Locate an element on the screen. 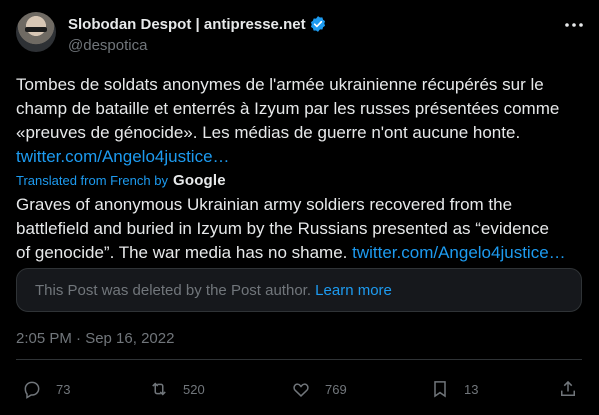 The image size is (599, 415). like-count: 769 is located at coordinates (336, 389).